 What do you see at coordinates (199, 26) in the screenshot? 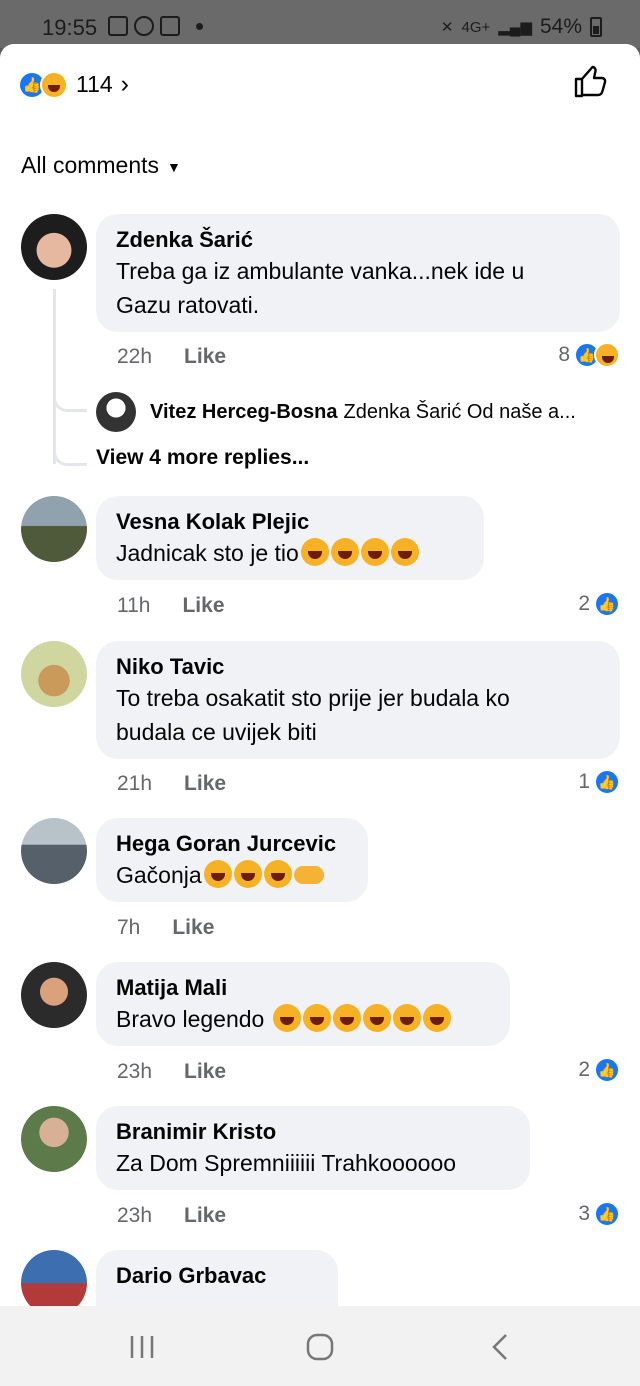
I see `more-notifications-dot` at bounding box center [199, 26].